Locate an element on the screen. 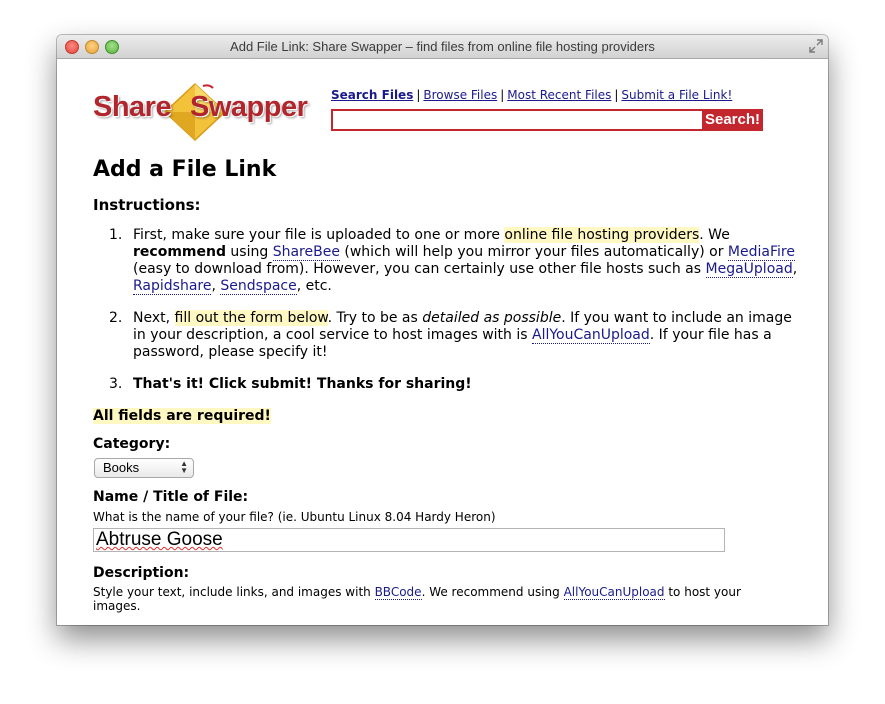 The image size is (885, 704). category-selected-value: Books is located at coordinates (121, 467).